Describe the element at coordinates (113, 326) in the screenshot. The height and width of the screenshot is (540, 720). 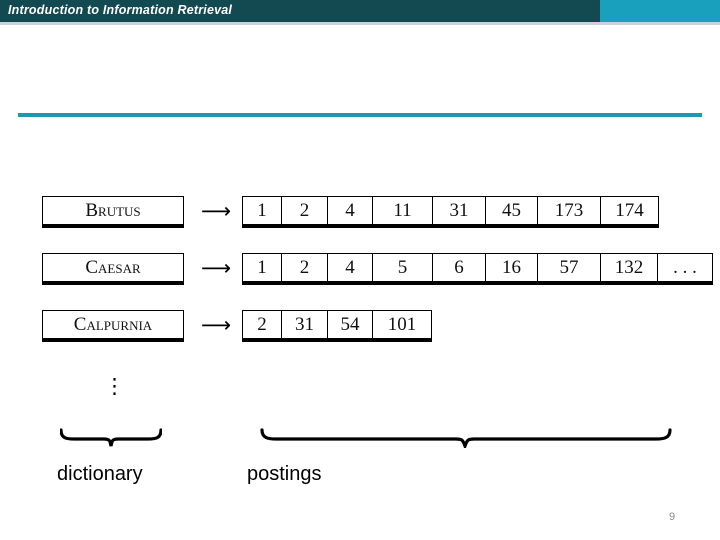
I see `dictionary-term-box: Calpurnia` at that location.